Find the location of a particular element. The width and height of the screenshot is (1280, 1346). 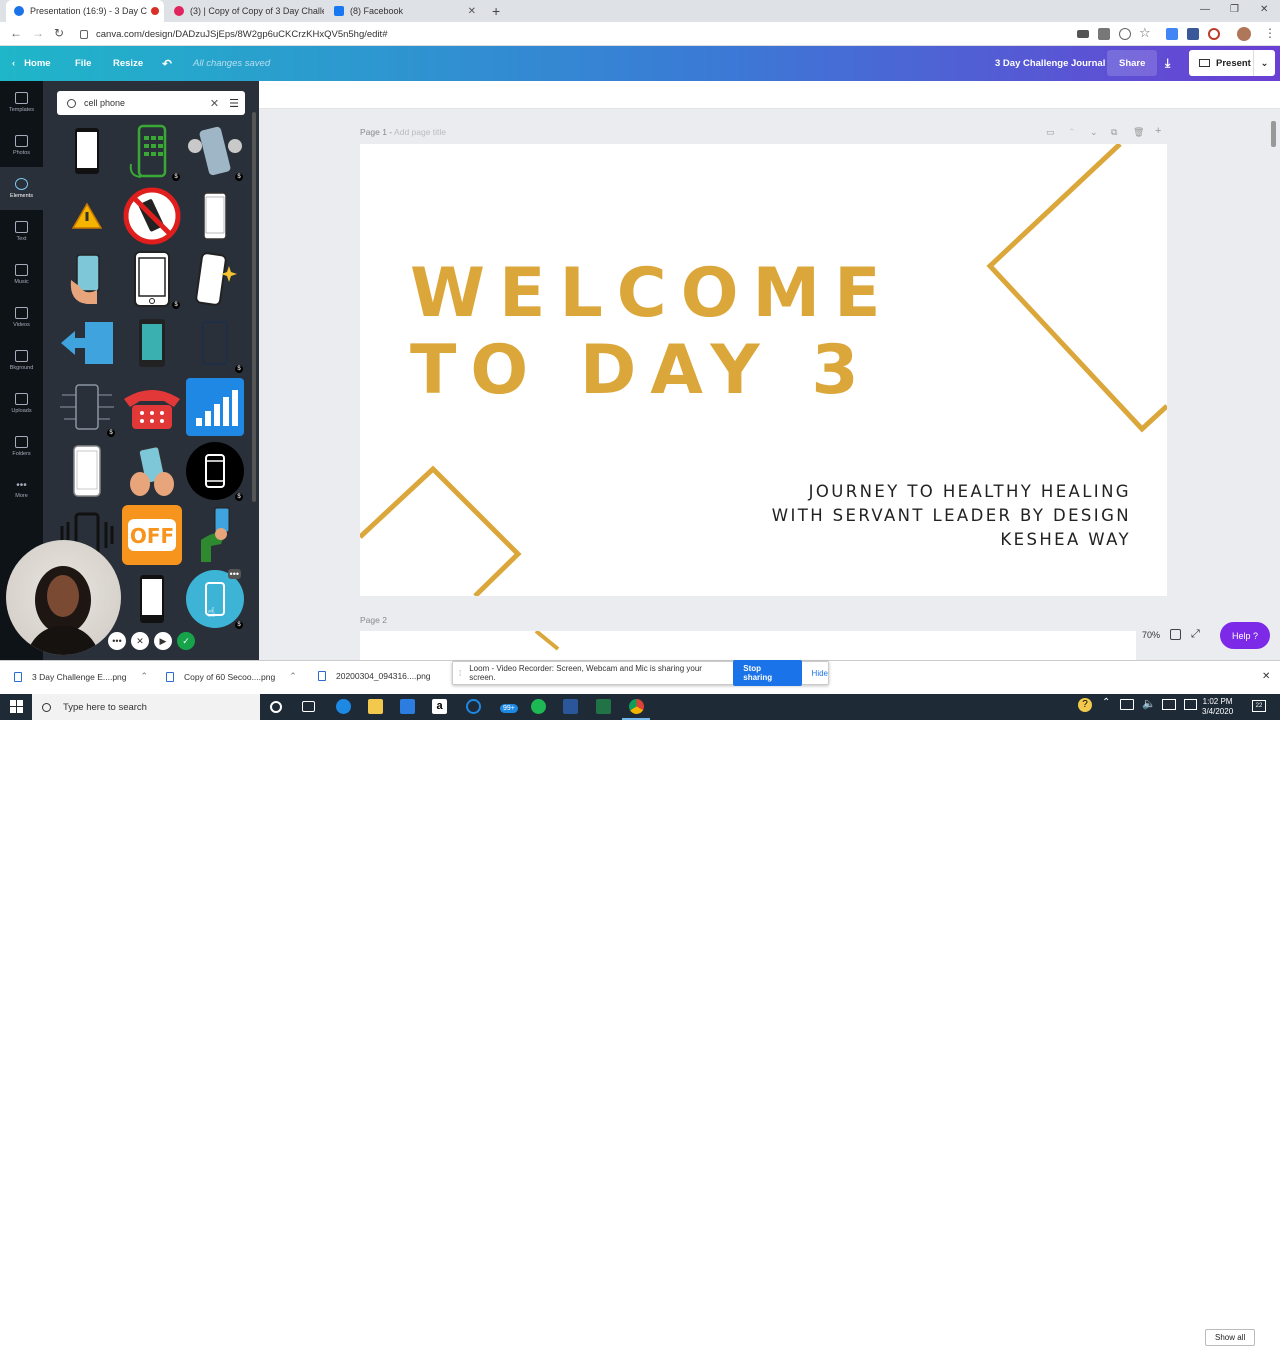

slide-subtitle-line-1: JOURNEY TO HEALTHY HEALING is located at coordinates (970, 491).